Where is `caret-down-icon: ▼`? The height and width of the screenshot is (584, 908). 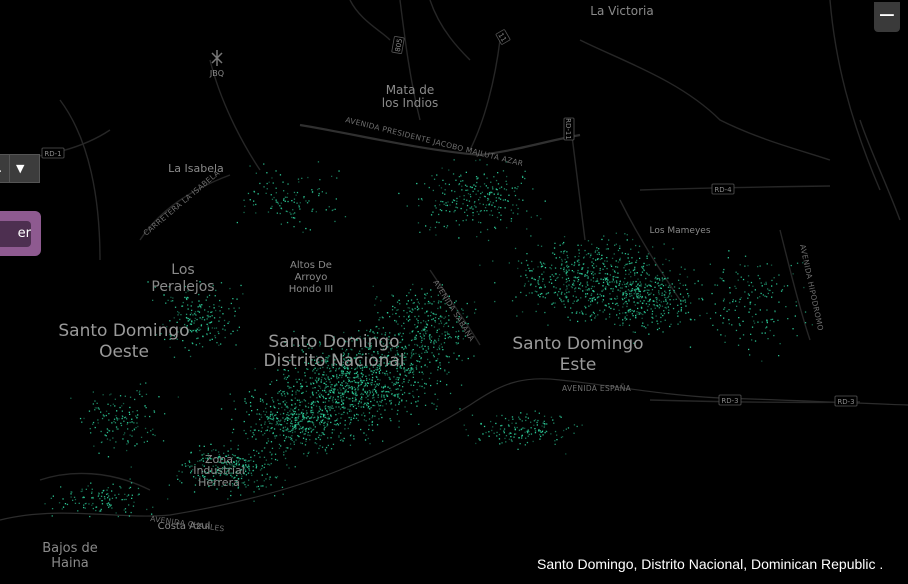
caret-down-icon: ▼ is located at coordinates (20, 168).